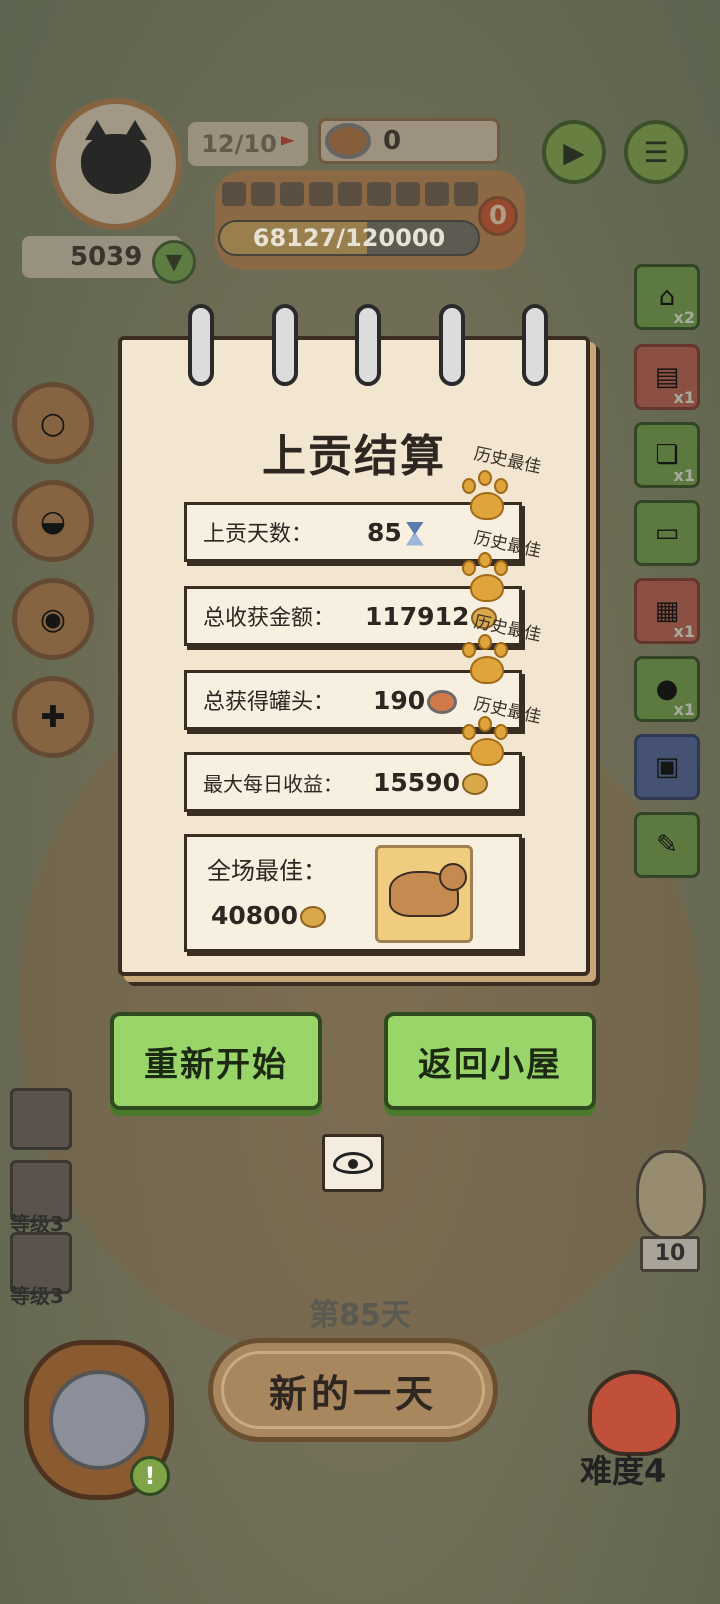 The image size is (720, 1604). Describe the element at coordinates (216, 1061) in the screenshot. I see `restart-button: 重新开始` at that location.